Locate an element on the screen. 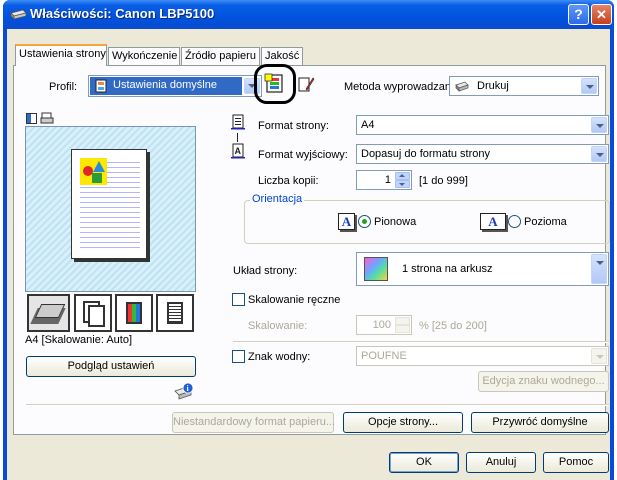 This screenshot has width=617, height=480. svg-text: A is located at coordinates (238, 151).